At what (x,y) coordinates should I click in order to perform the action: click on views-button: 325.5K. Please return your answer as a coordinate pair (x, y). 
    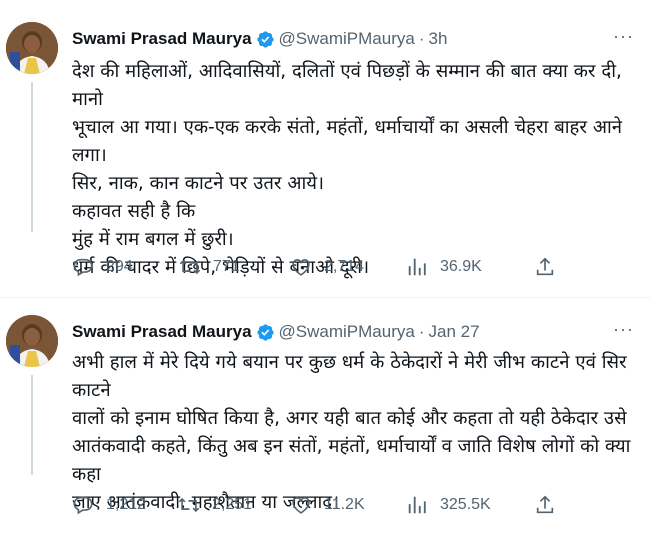
    Looking at the image, I should click on (448, 505).